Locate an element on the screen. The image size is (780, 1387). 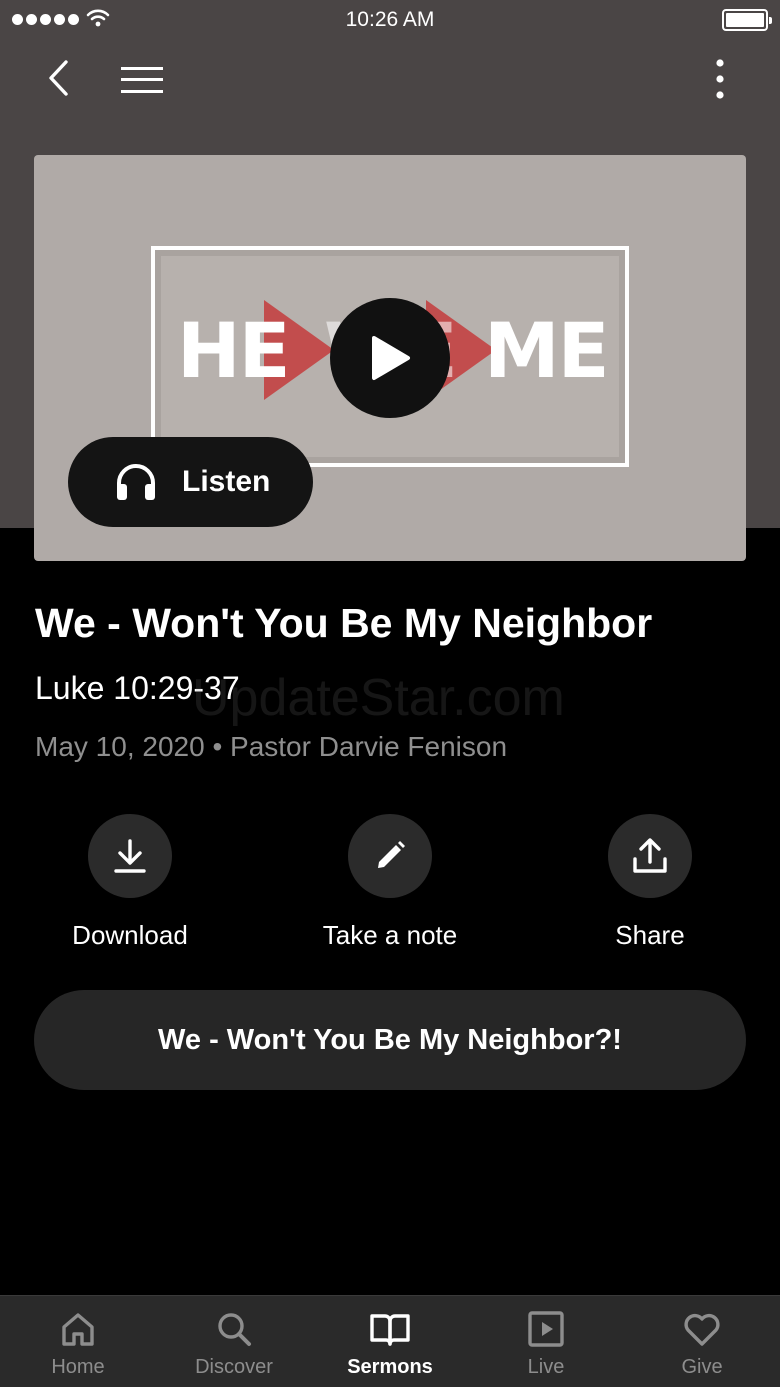
menu-button is located at coordinates (142, 80).